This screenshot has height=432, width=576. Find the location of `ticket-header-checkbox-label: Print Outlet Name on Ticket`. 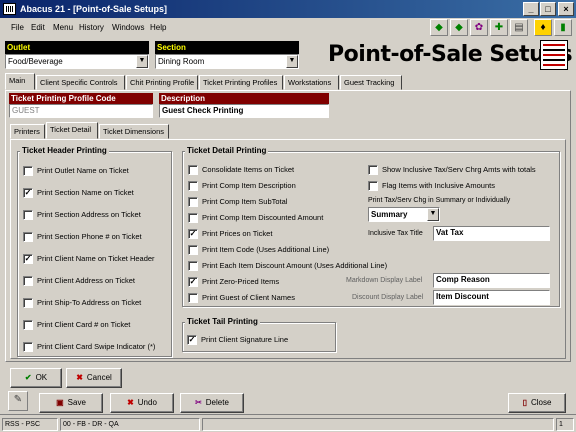

ticket-header-checkbox-label: Print Outlet Name on Ticket is located at coordinates (83, 170).